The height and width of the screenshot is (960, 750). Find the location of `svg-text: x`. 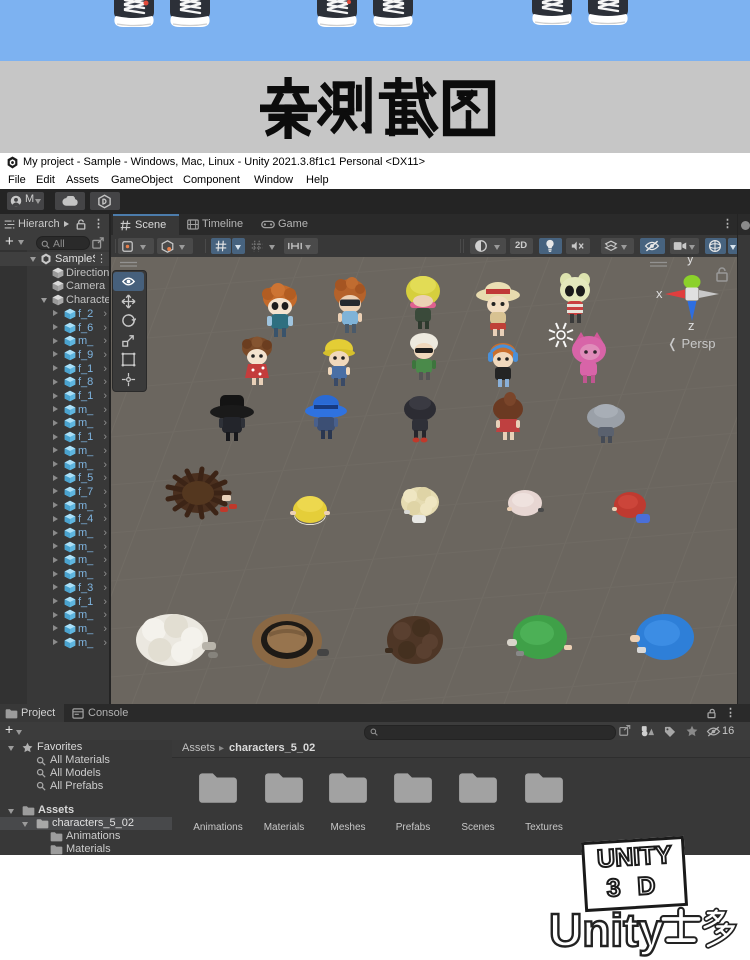

svg-text: x is located at coordinates (659, 293).